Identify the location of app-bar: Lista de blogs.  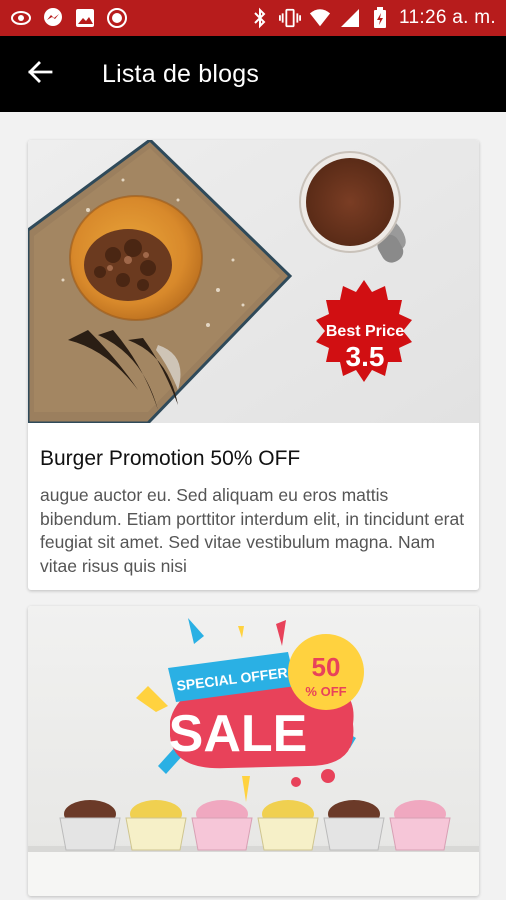
(253, 74).